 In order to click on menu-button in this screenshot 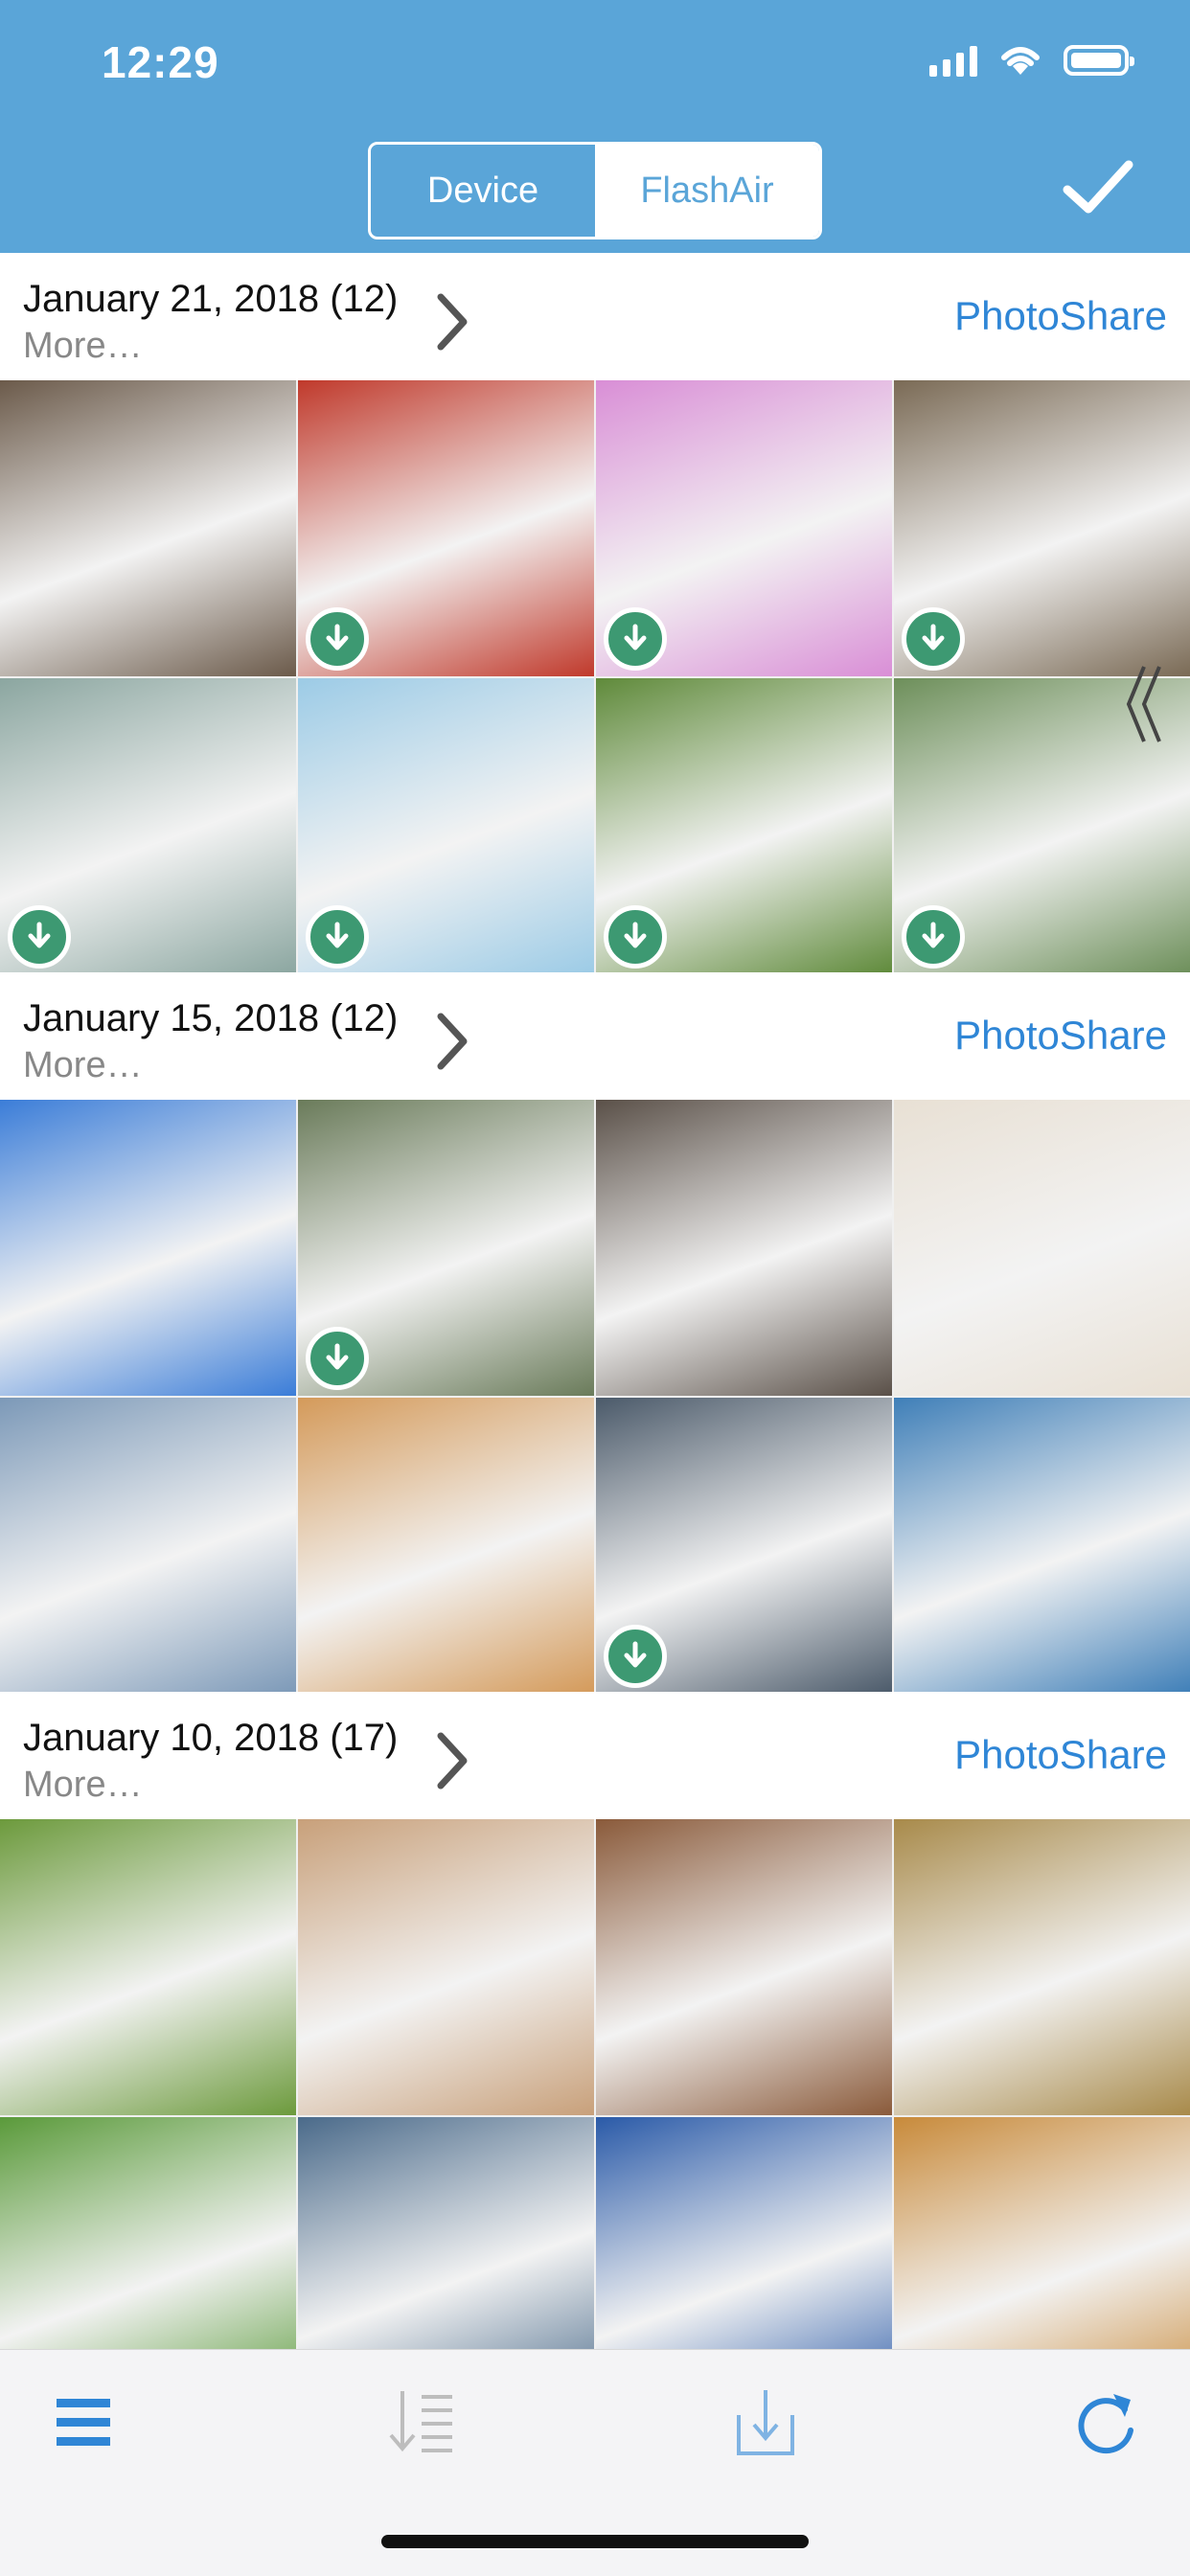, I will do `click(83, 2422)`.